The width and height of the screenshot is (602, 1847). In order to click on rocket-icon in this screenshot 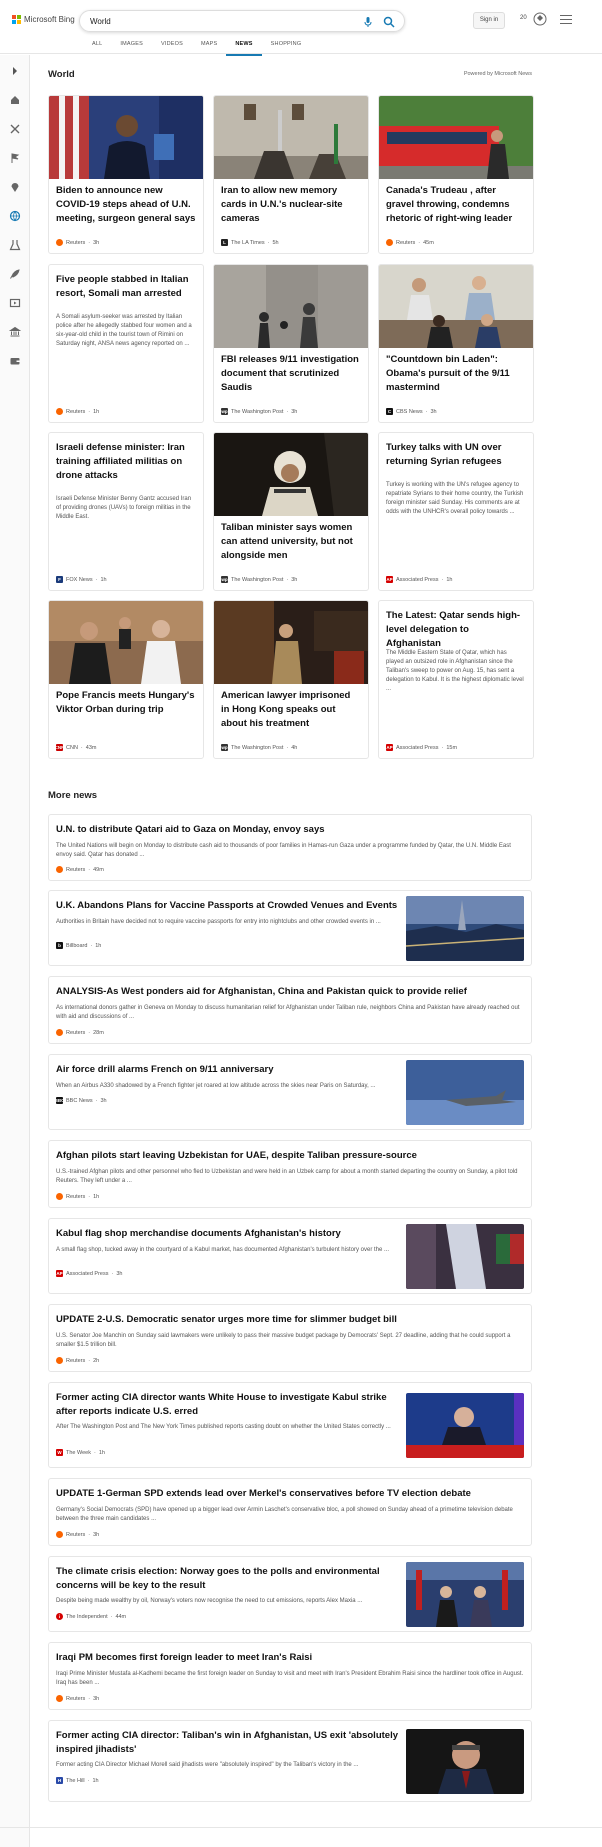, I will do `click(15, 274)`.